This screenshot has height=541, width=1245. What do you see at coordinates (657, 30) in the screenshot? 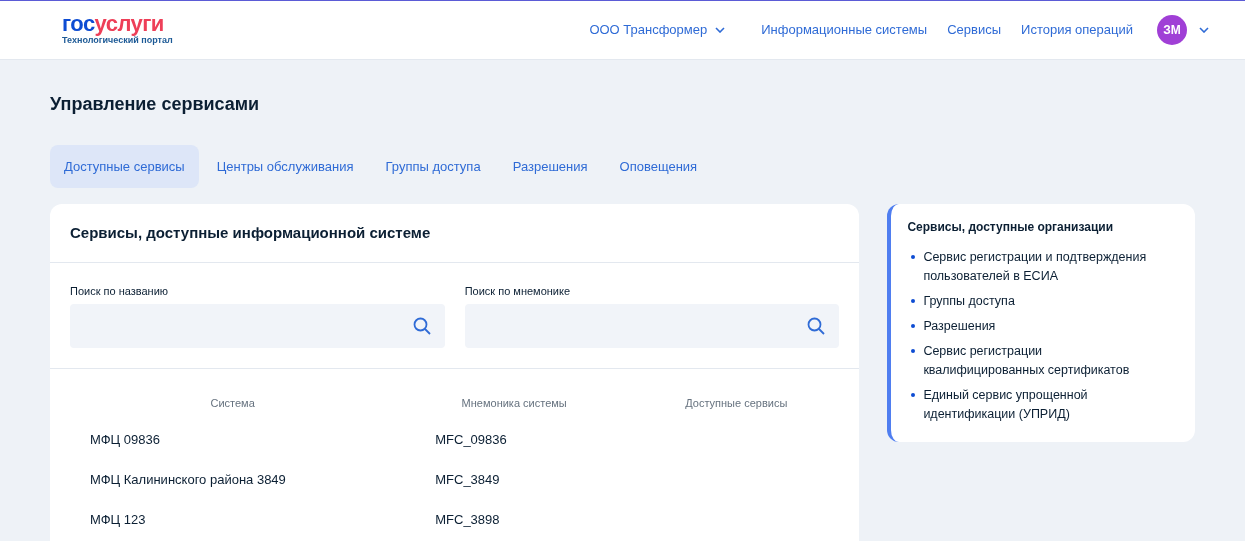
I see `organization-dropdown: ООО Трансформер` at bounding box center [657, 30].